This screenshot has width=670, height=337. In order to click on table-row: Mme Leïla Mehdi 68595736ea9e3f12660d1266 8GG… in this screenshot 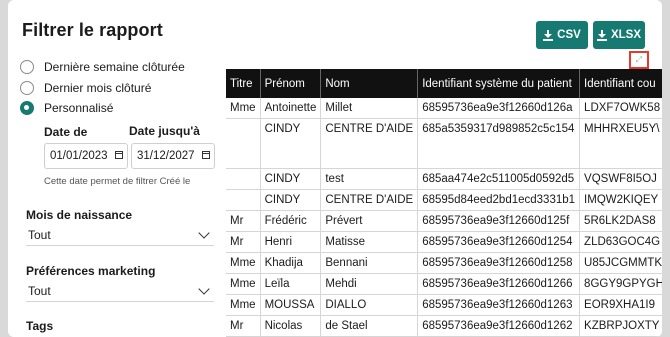, I will do `click(444, 284)`.